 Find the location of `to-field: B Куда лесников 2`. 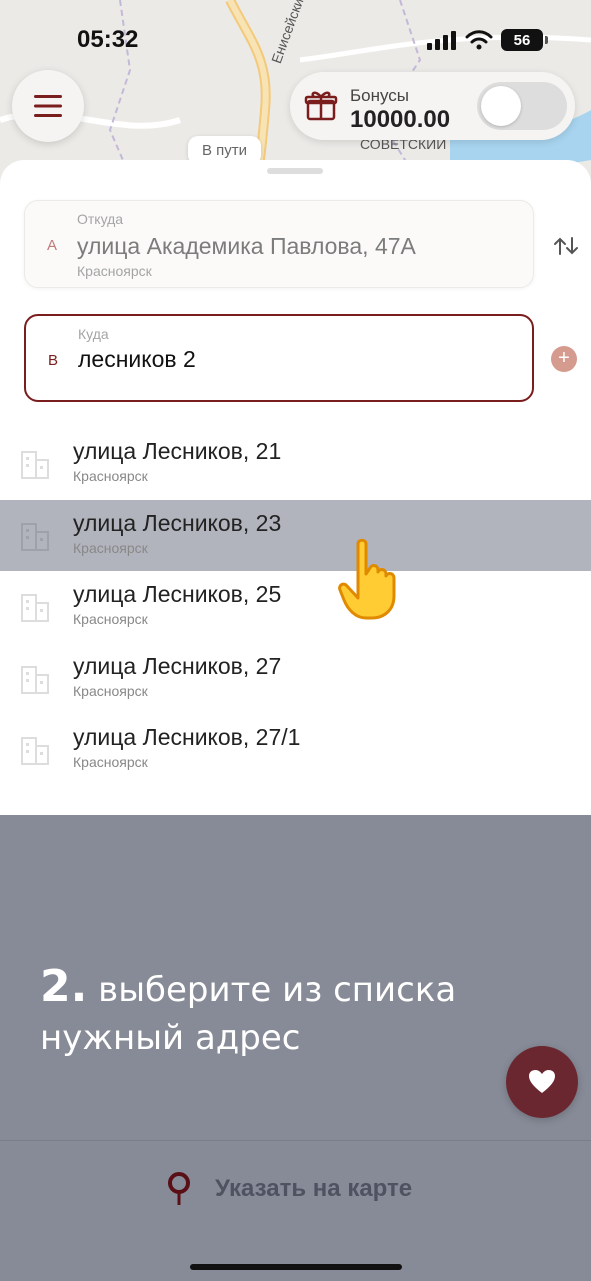

to-field: B Куда лесников 2 is located at coordinates (279, 358).